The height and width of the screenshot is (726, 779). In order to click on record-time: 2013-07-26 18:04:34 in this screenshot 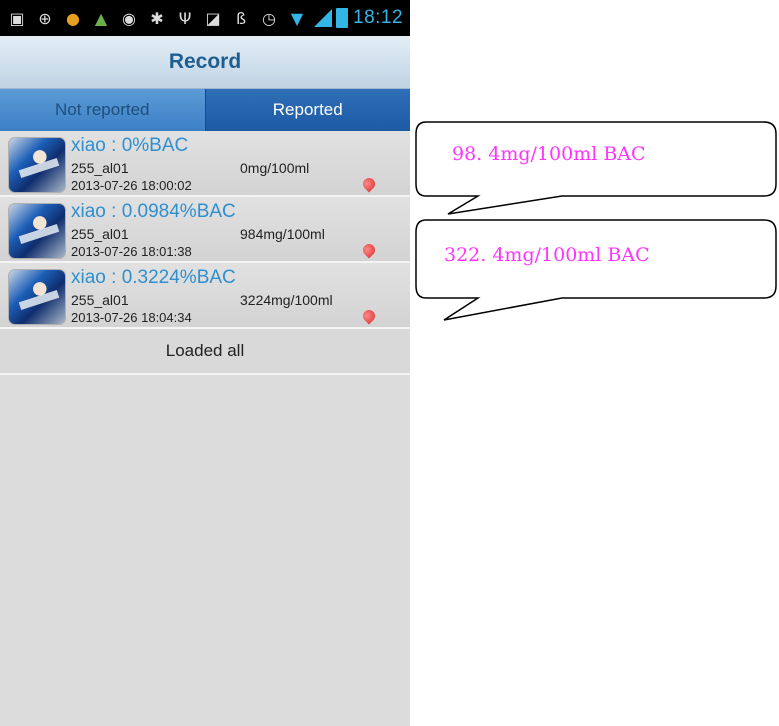, I will do `click(131, 317)`.